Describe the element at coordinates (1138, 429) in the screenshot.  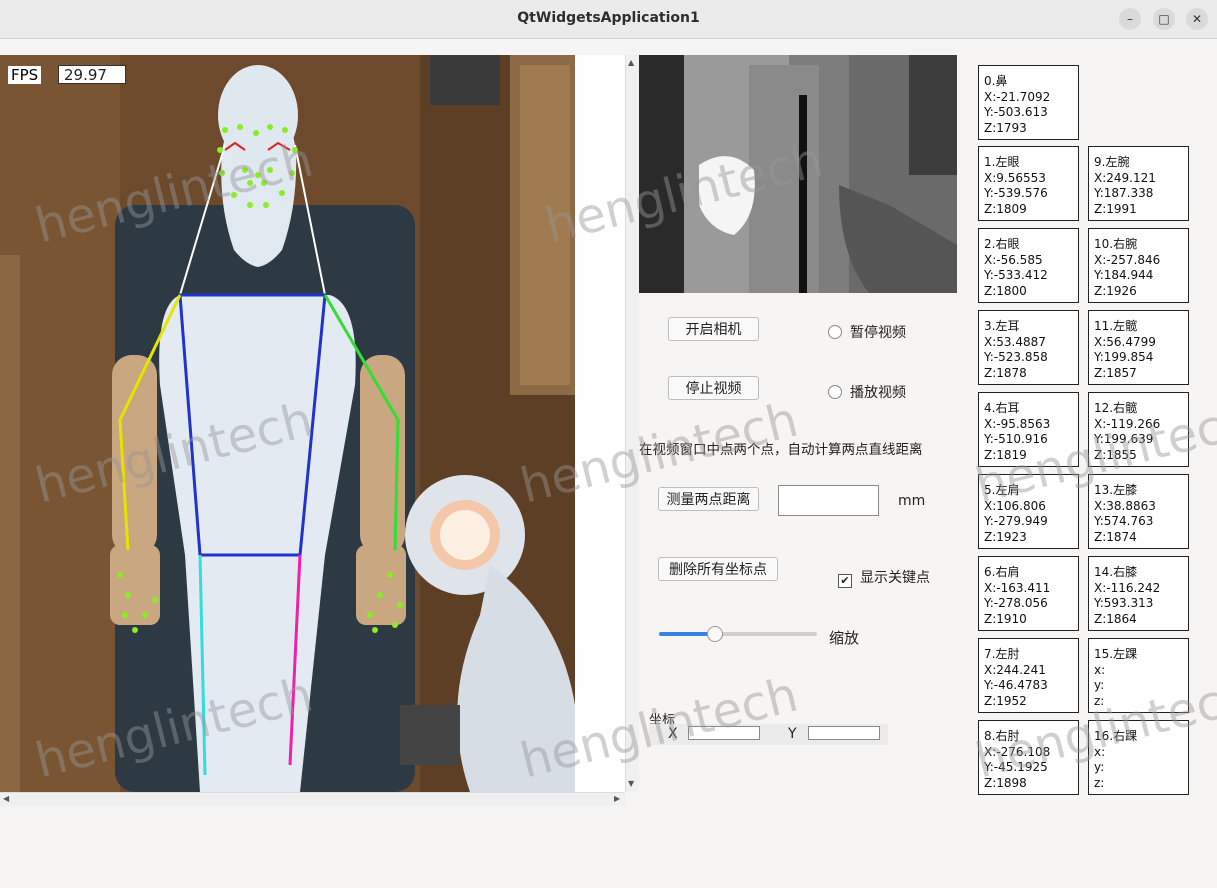
I see `keypoint-box: 12.右髋 X:-119.266 Y:199.639 Z:1855` at that location.